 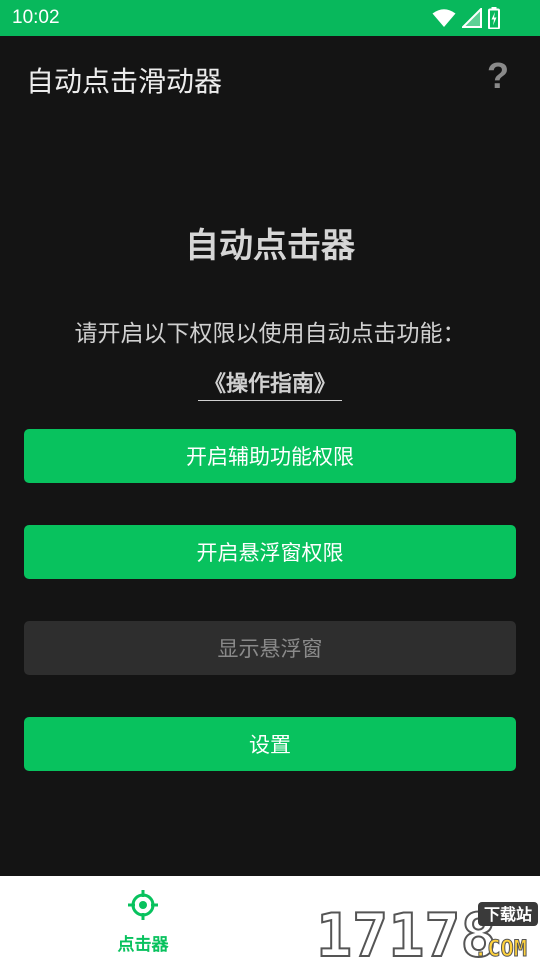 I want to click on nav-item-clicker: 点击器, so click(x=143, y=922).